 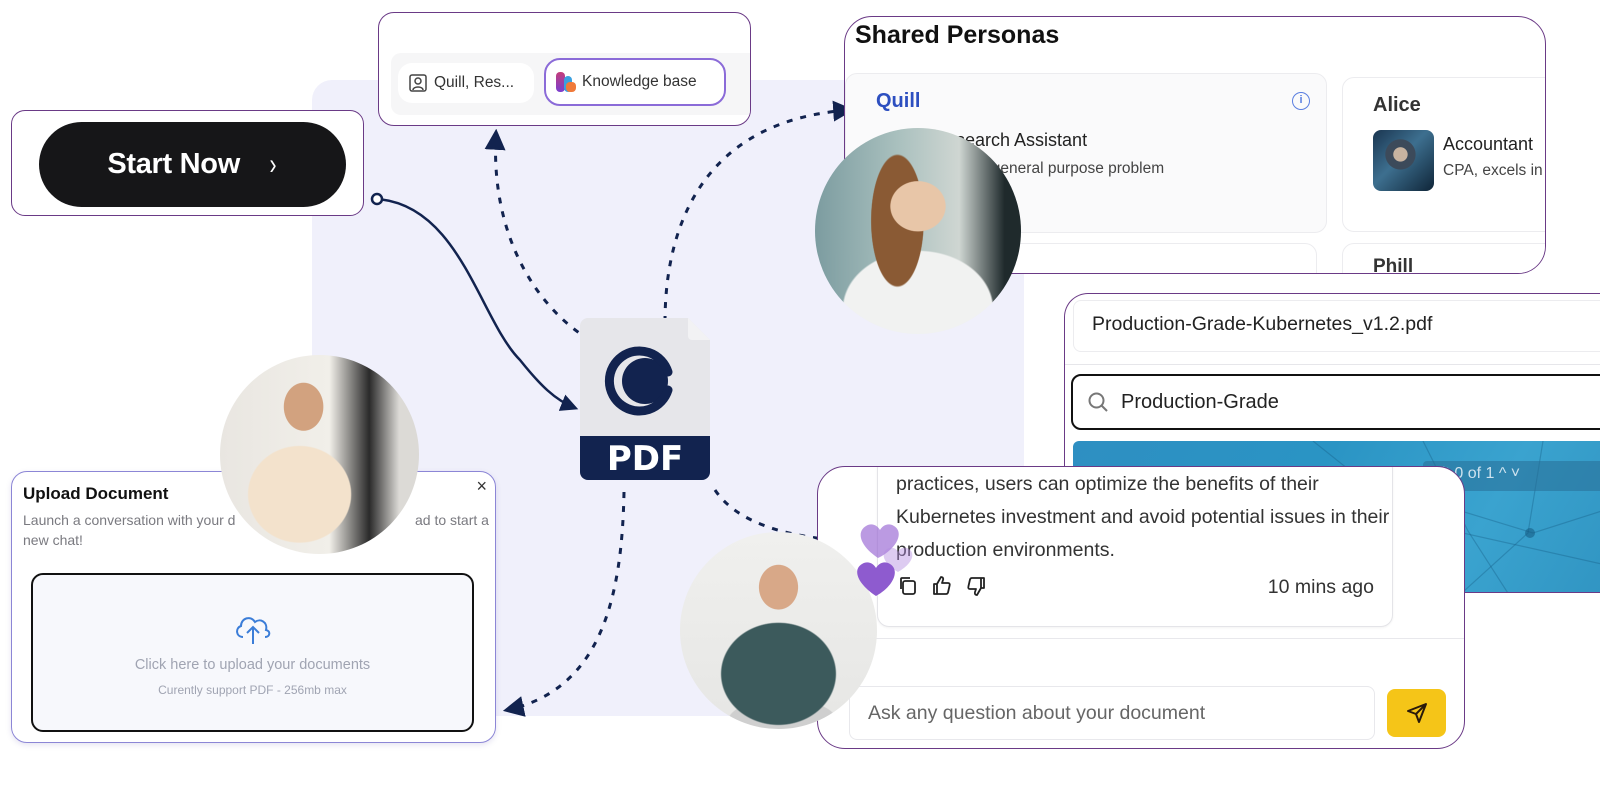 What do you see at coordinates (1443, 258) in the screenshot?
I see `persona-card-phill: Phill` at bounding box center [1443, 258].